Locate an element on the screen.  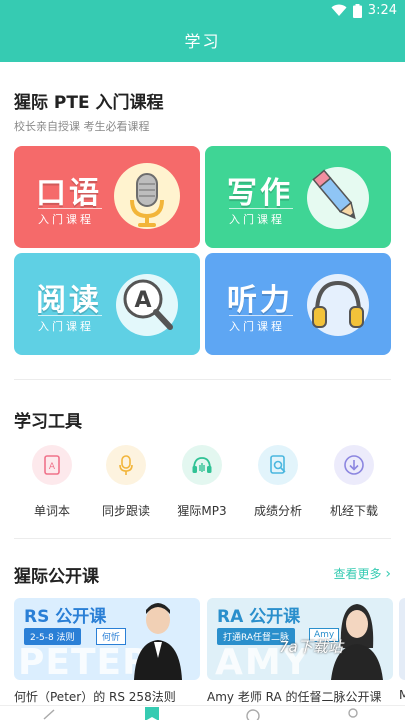
course-card-rs: PETER RS 公开课 2-5-8 法则 何忻 is located at coordinates (107, 639).